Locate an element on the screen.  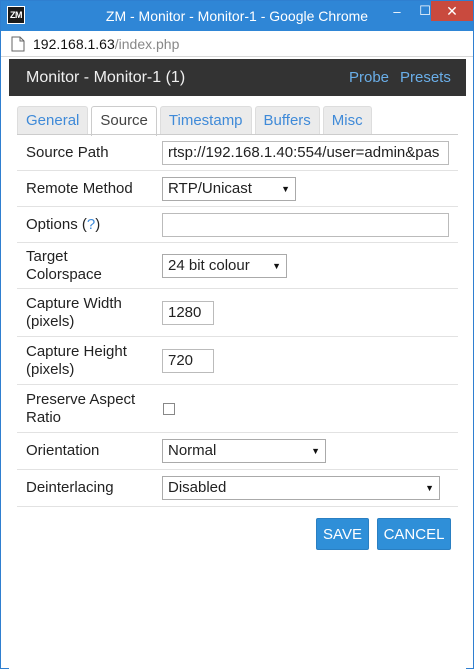
options-help-link: ? is located at coordinates (91, 224).